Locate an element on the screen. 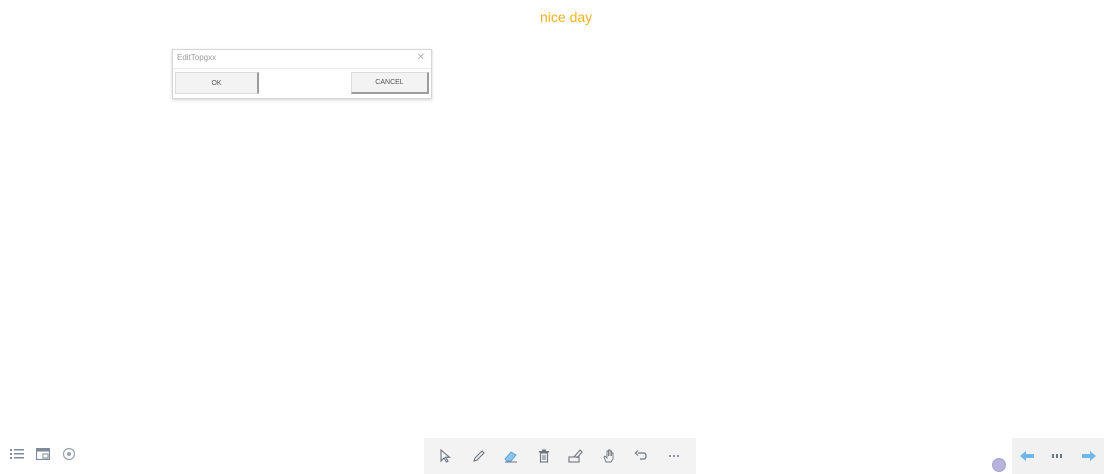  ok-button: OK is located at coordinates (217, 83).